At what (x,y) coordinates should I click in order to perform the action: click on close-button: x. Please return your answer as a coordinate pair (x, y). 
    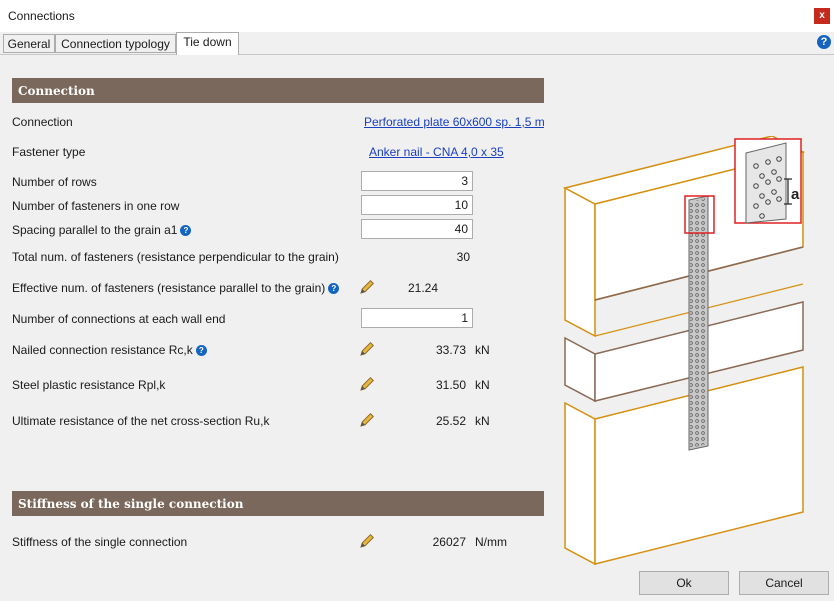
    Looking at the image, I should click on (822, 16).